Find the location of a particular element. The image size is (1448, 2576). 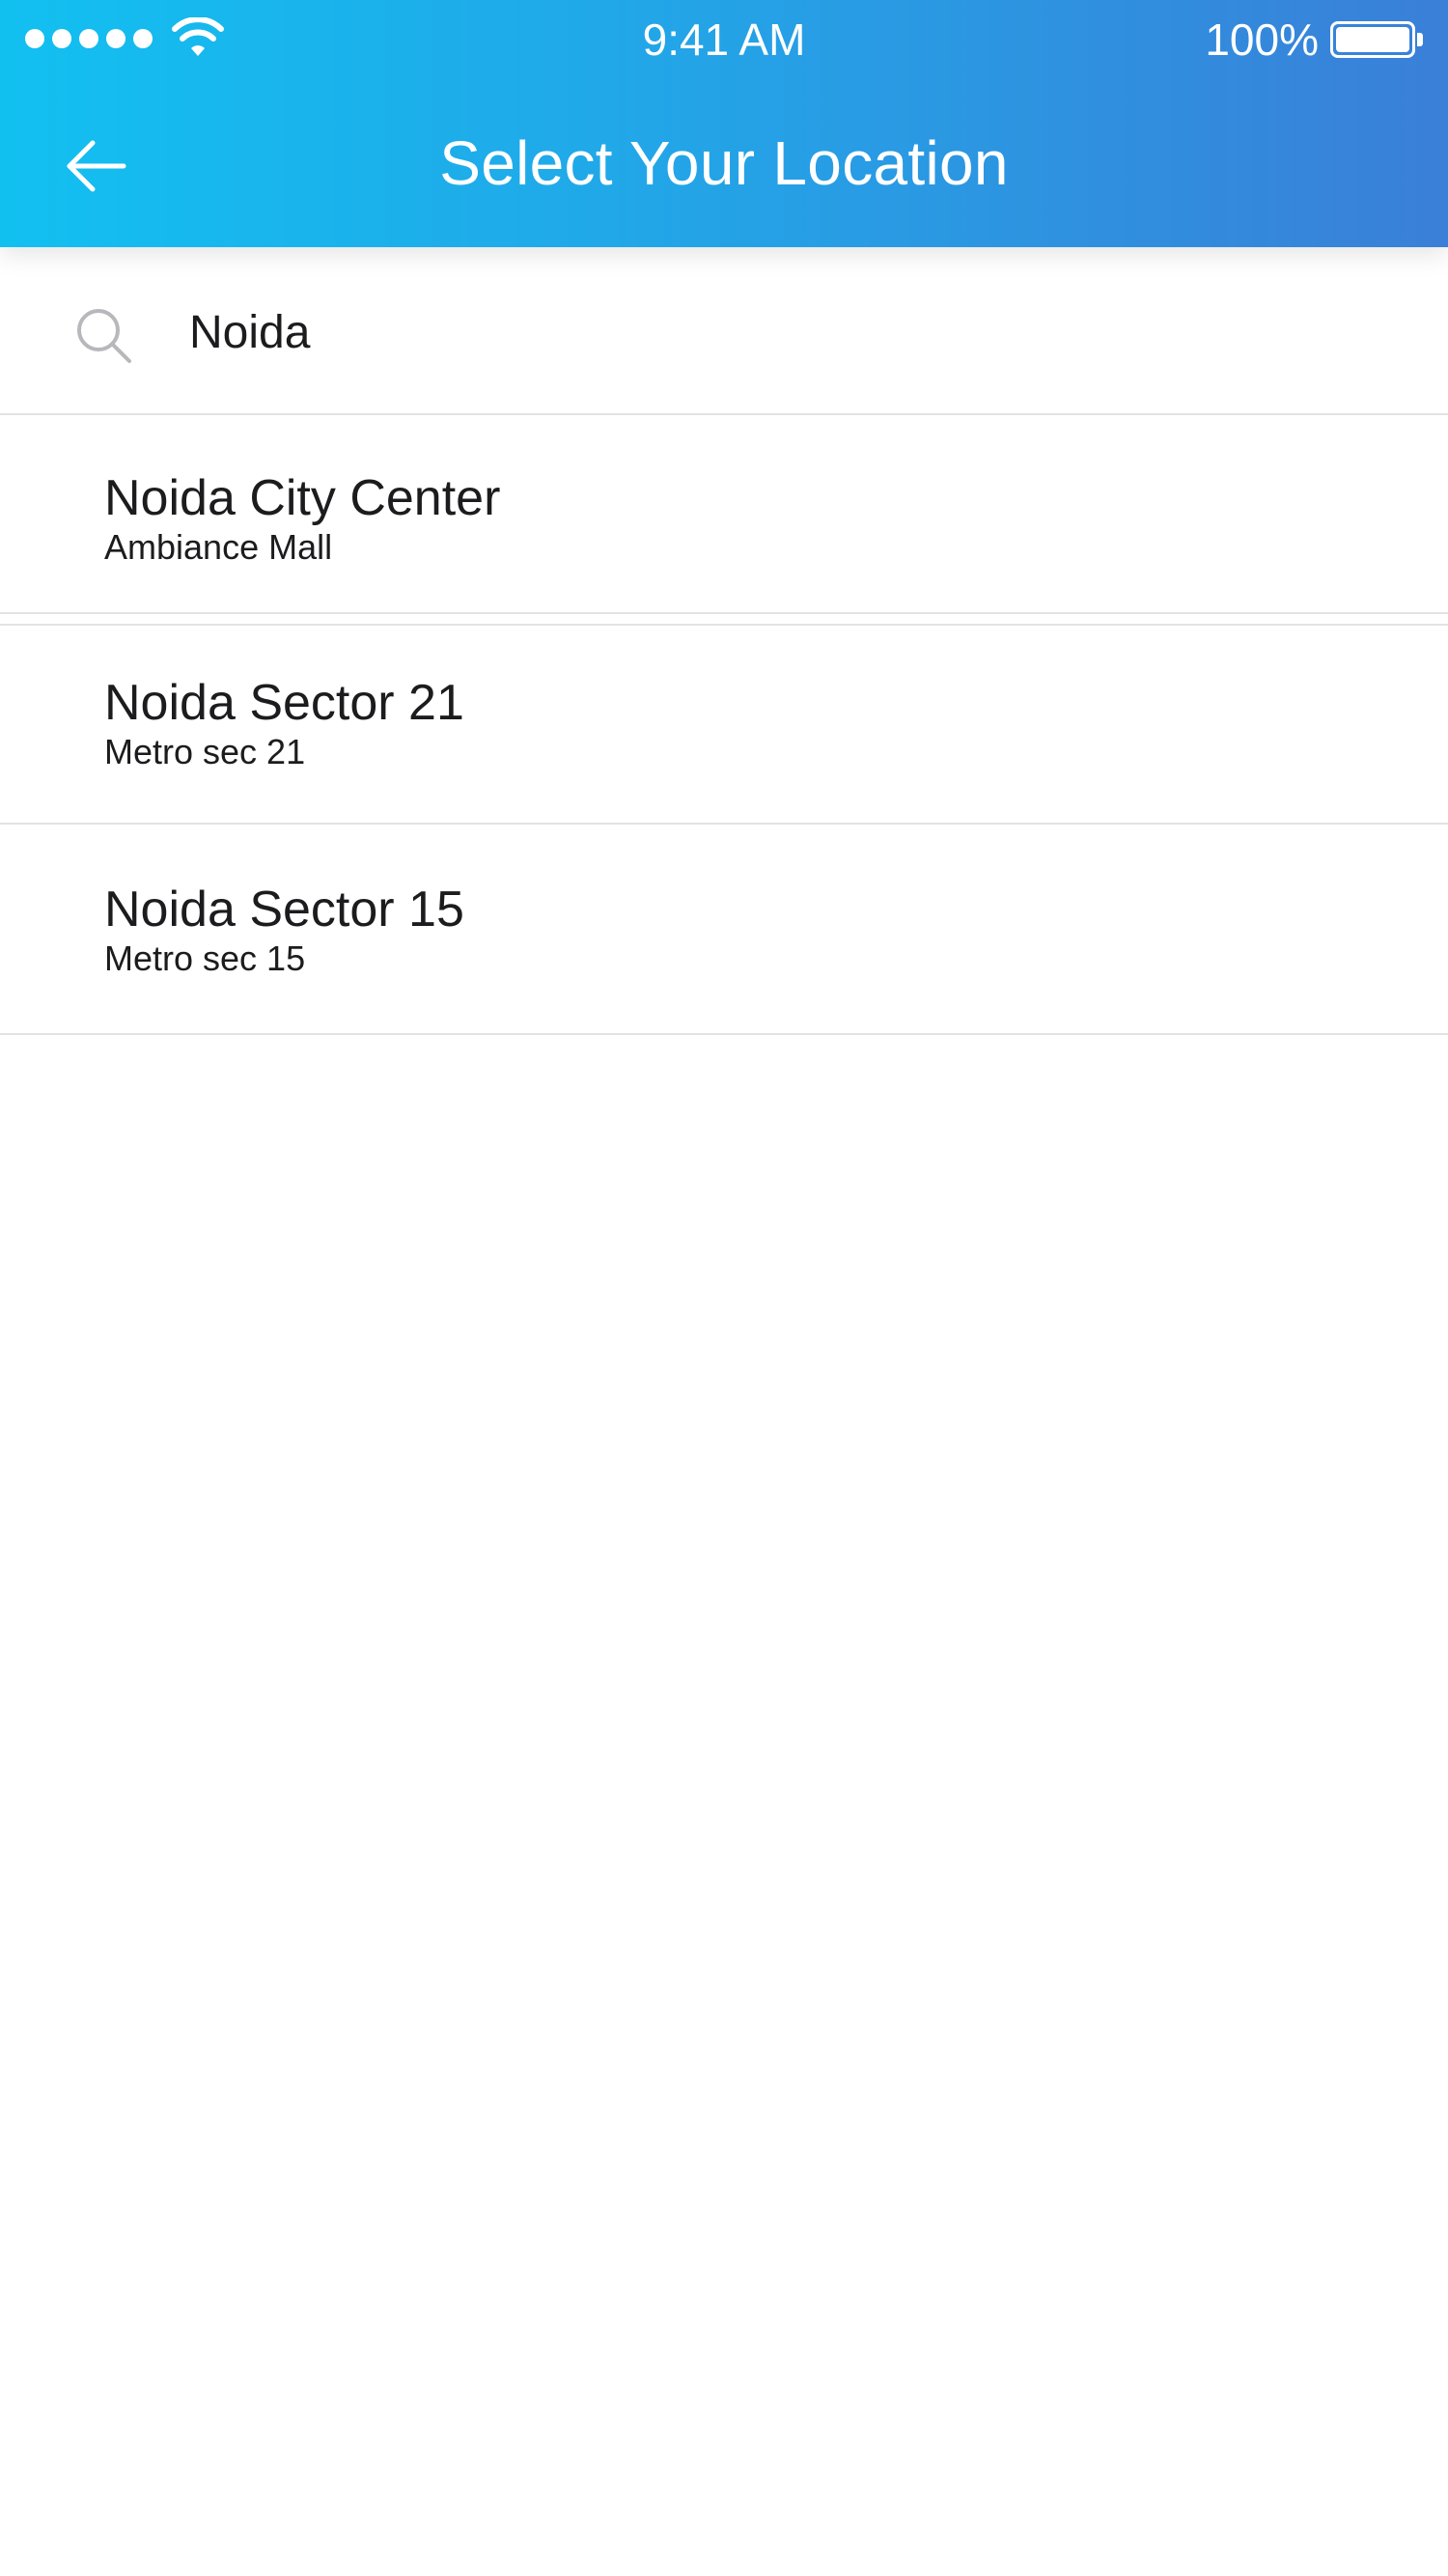

search-bar is located at coordinates (724, 331).